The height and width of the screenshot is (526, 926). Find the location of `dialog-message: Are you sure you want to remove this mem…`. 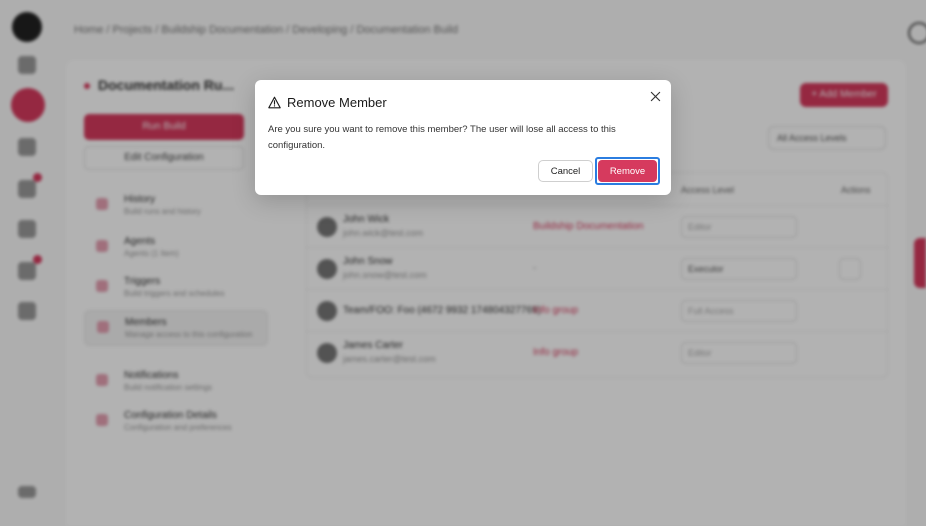

dialog-message: Are you sure you want to remove this mem… is located at coordinates (442, 137).